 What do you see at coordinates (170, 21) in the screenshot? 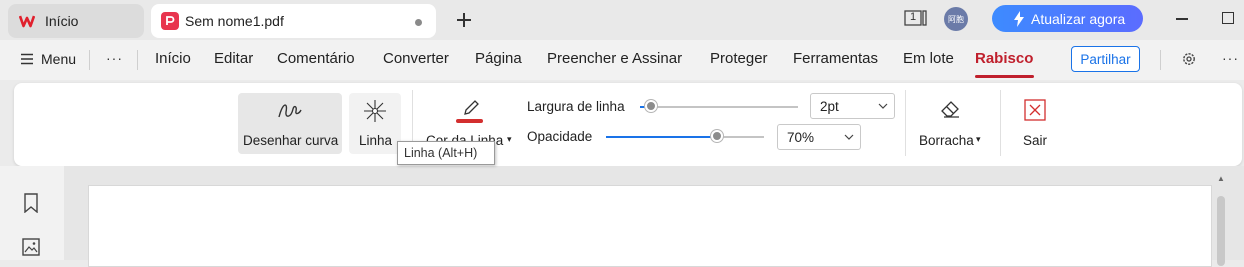
I see `pdf-file-icon` at bounding box center [170, 21].